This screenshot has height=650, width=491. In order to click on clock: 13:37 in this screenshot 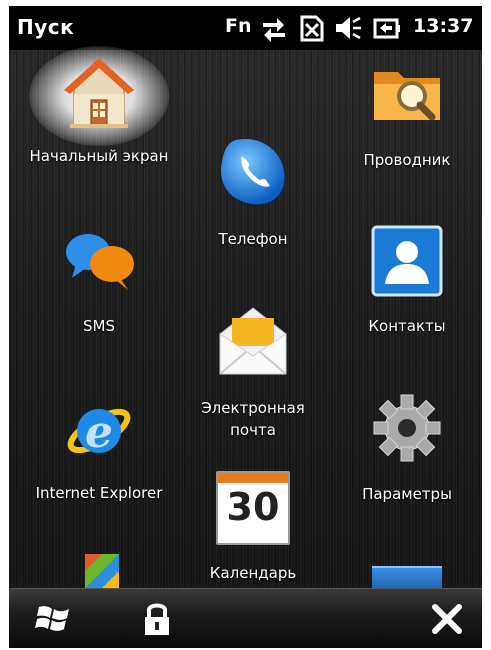, I will do `click(443, 26)`.